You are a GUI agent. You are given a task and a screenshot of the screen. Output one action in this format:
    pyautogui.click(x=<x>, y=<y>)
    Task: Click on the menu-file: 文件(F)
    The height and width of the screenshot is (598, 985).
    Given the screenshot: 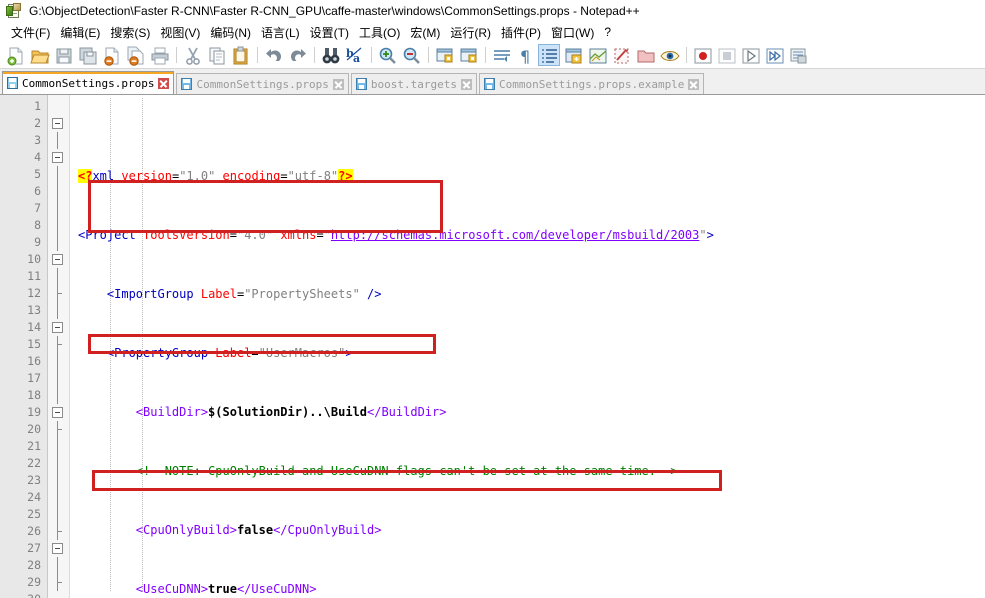 What is the action you would take?
    pyautogui.click(x=30, y=32)
    